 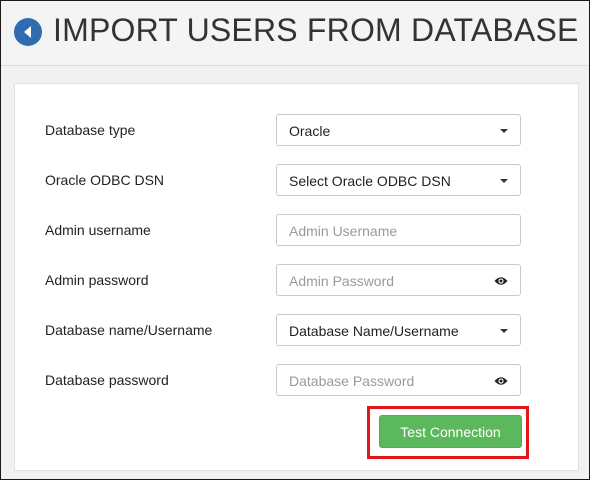 What do you see at coordinates (98, 230) in the screenshot?
I see `admin-username-label: Admin username` at bounding box center [98, 230].